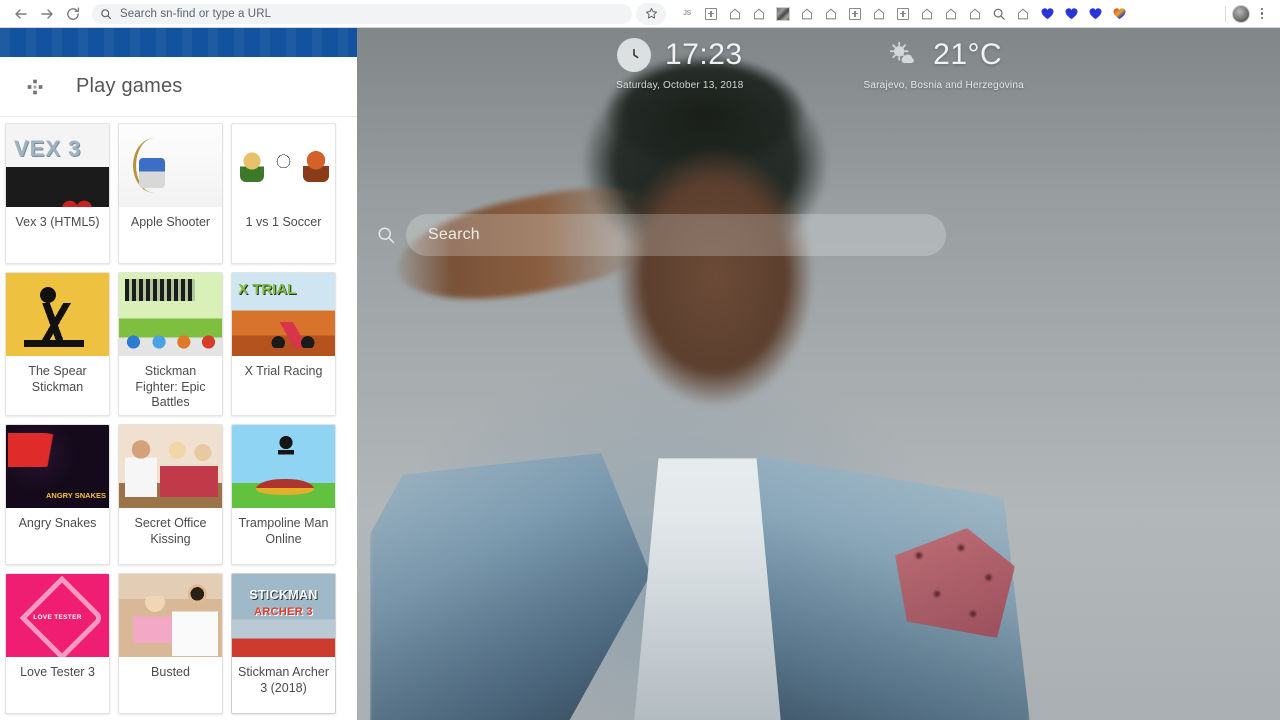  I want to click on browser-toolbar: Search sn-find or type a URL JS, so click(640, 14).